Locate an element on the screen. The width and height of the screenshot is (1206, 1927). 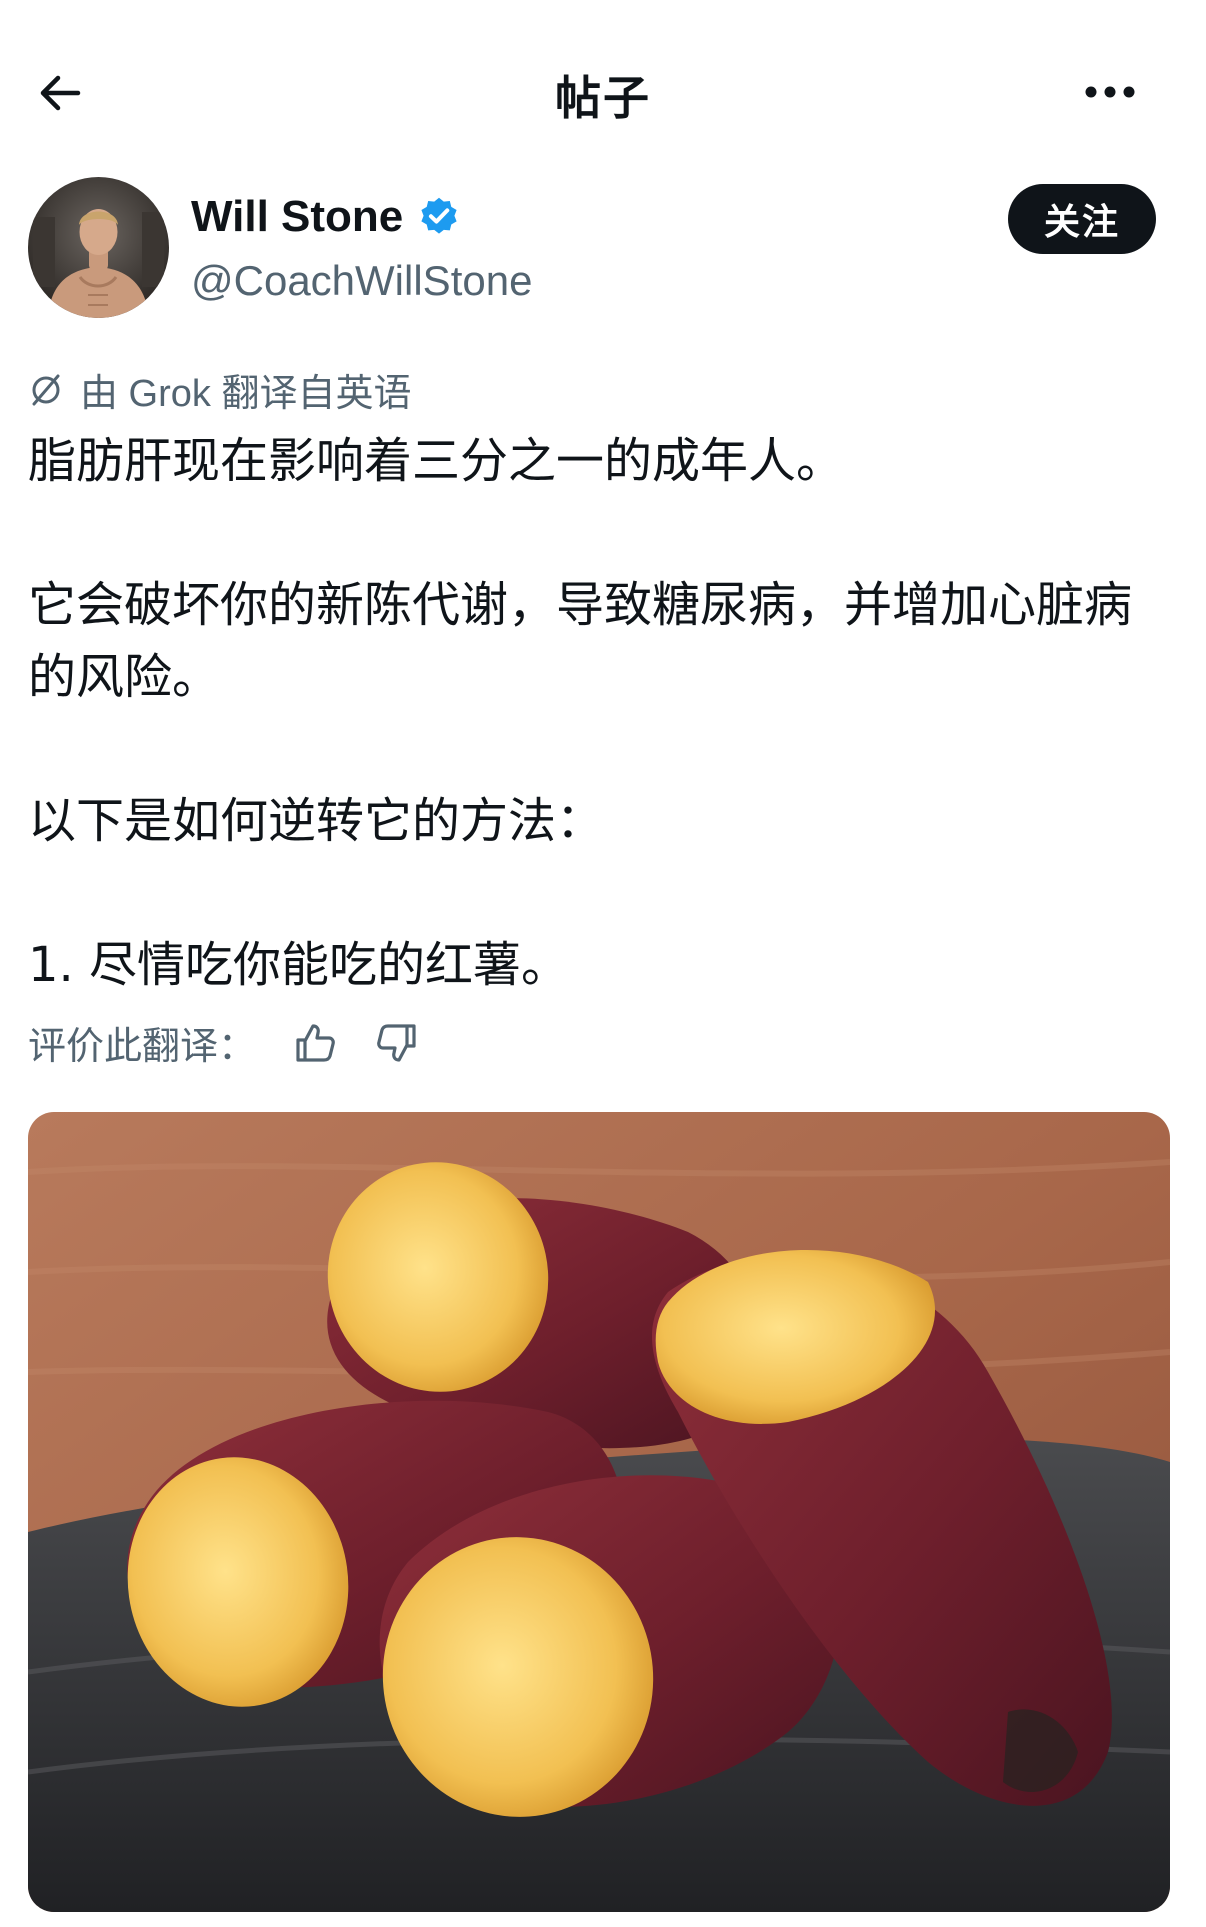
thumbs-down-icon is located at coordinates (397, 1043).